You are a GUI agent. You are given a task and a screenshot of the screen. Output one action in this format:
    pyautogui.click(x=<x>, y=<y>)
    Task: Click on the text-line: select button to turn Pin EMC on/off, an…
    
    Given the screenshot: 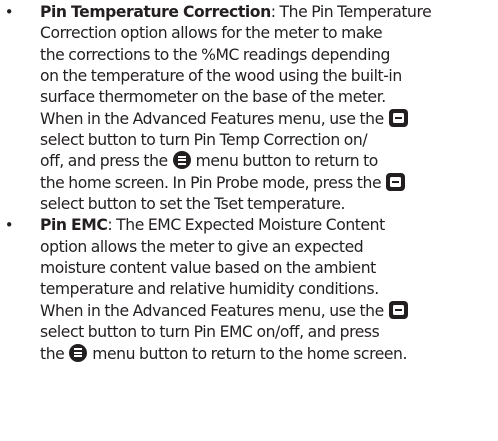 What is the action you would take?
    pyautogui.click(x=210, y=332)
    